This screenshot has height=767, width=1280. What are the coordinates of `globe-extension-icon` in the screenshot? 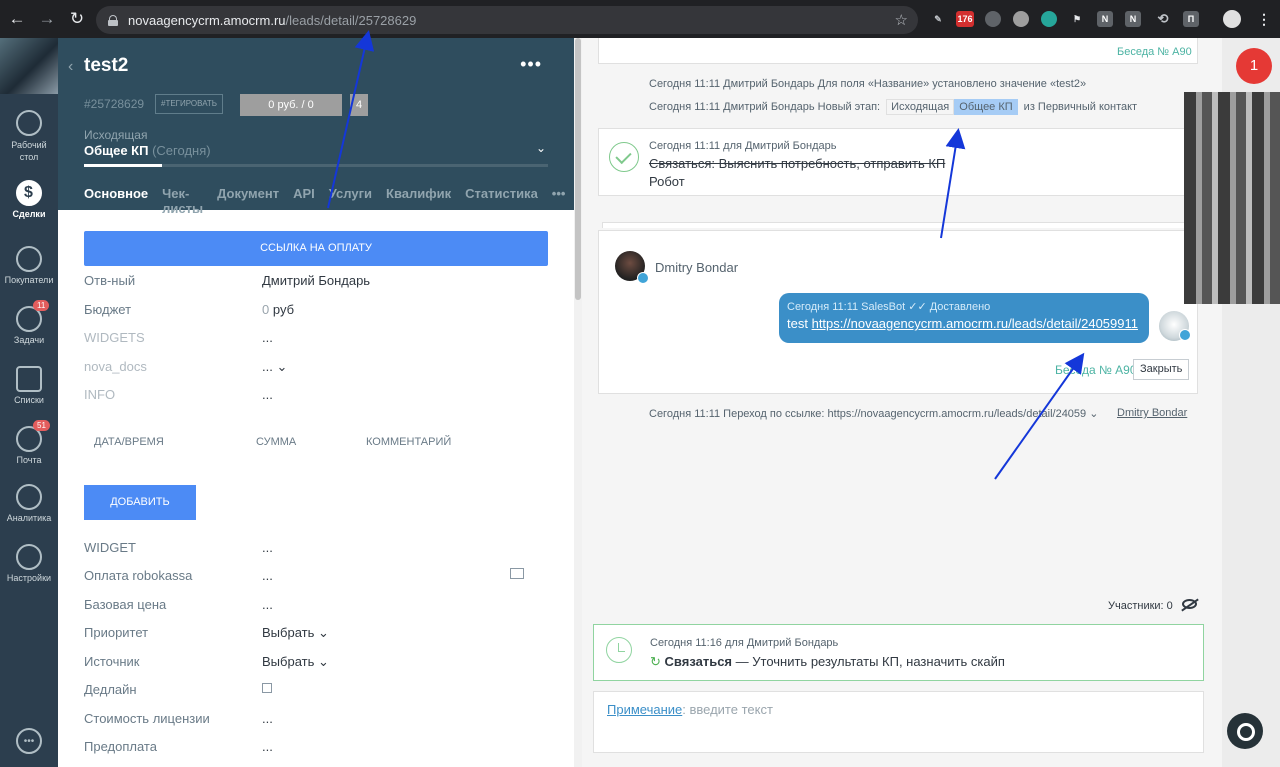 It's located at (1021, 19).